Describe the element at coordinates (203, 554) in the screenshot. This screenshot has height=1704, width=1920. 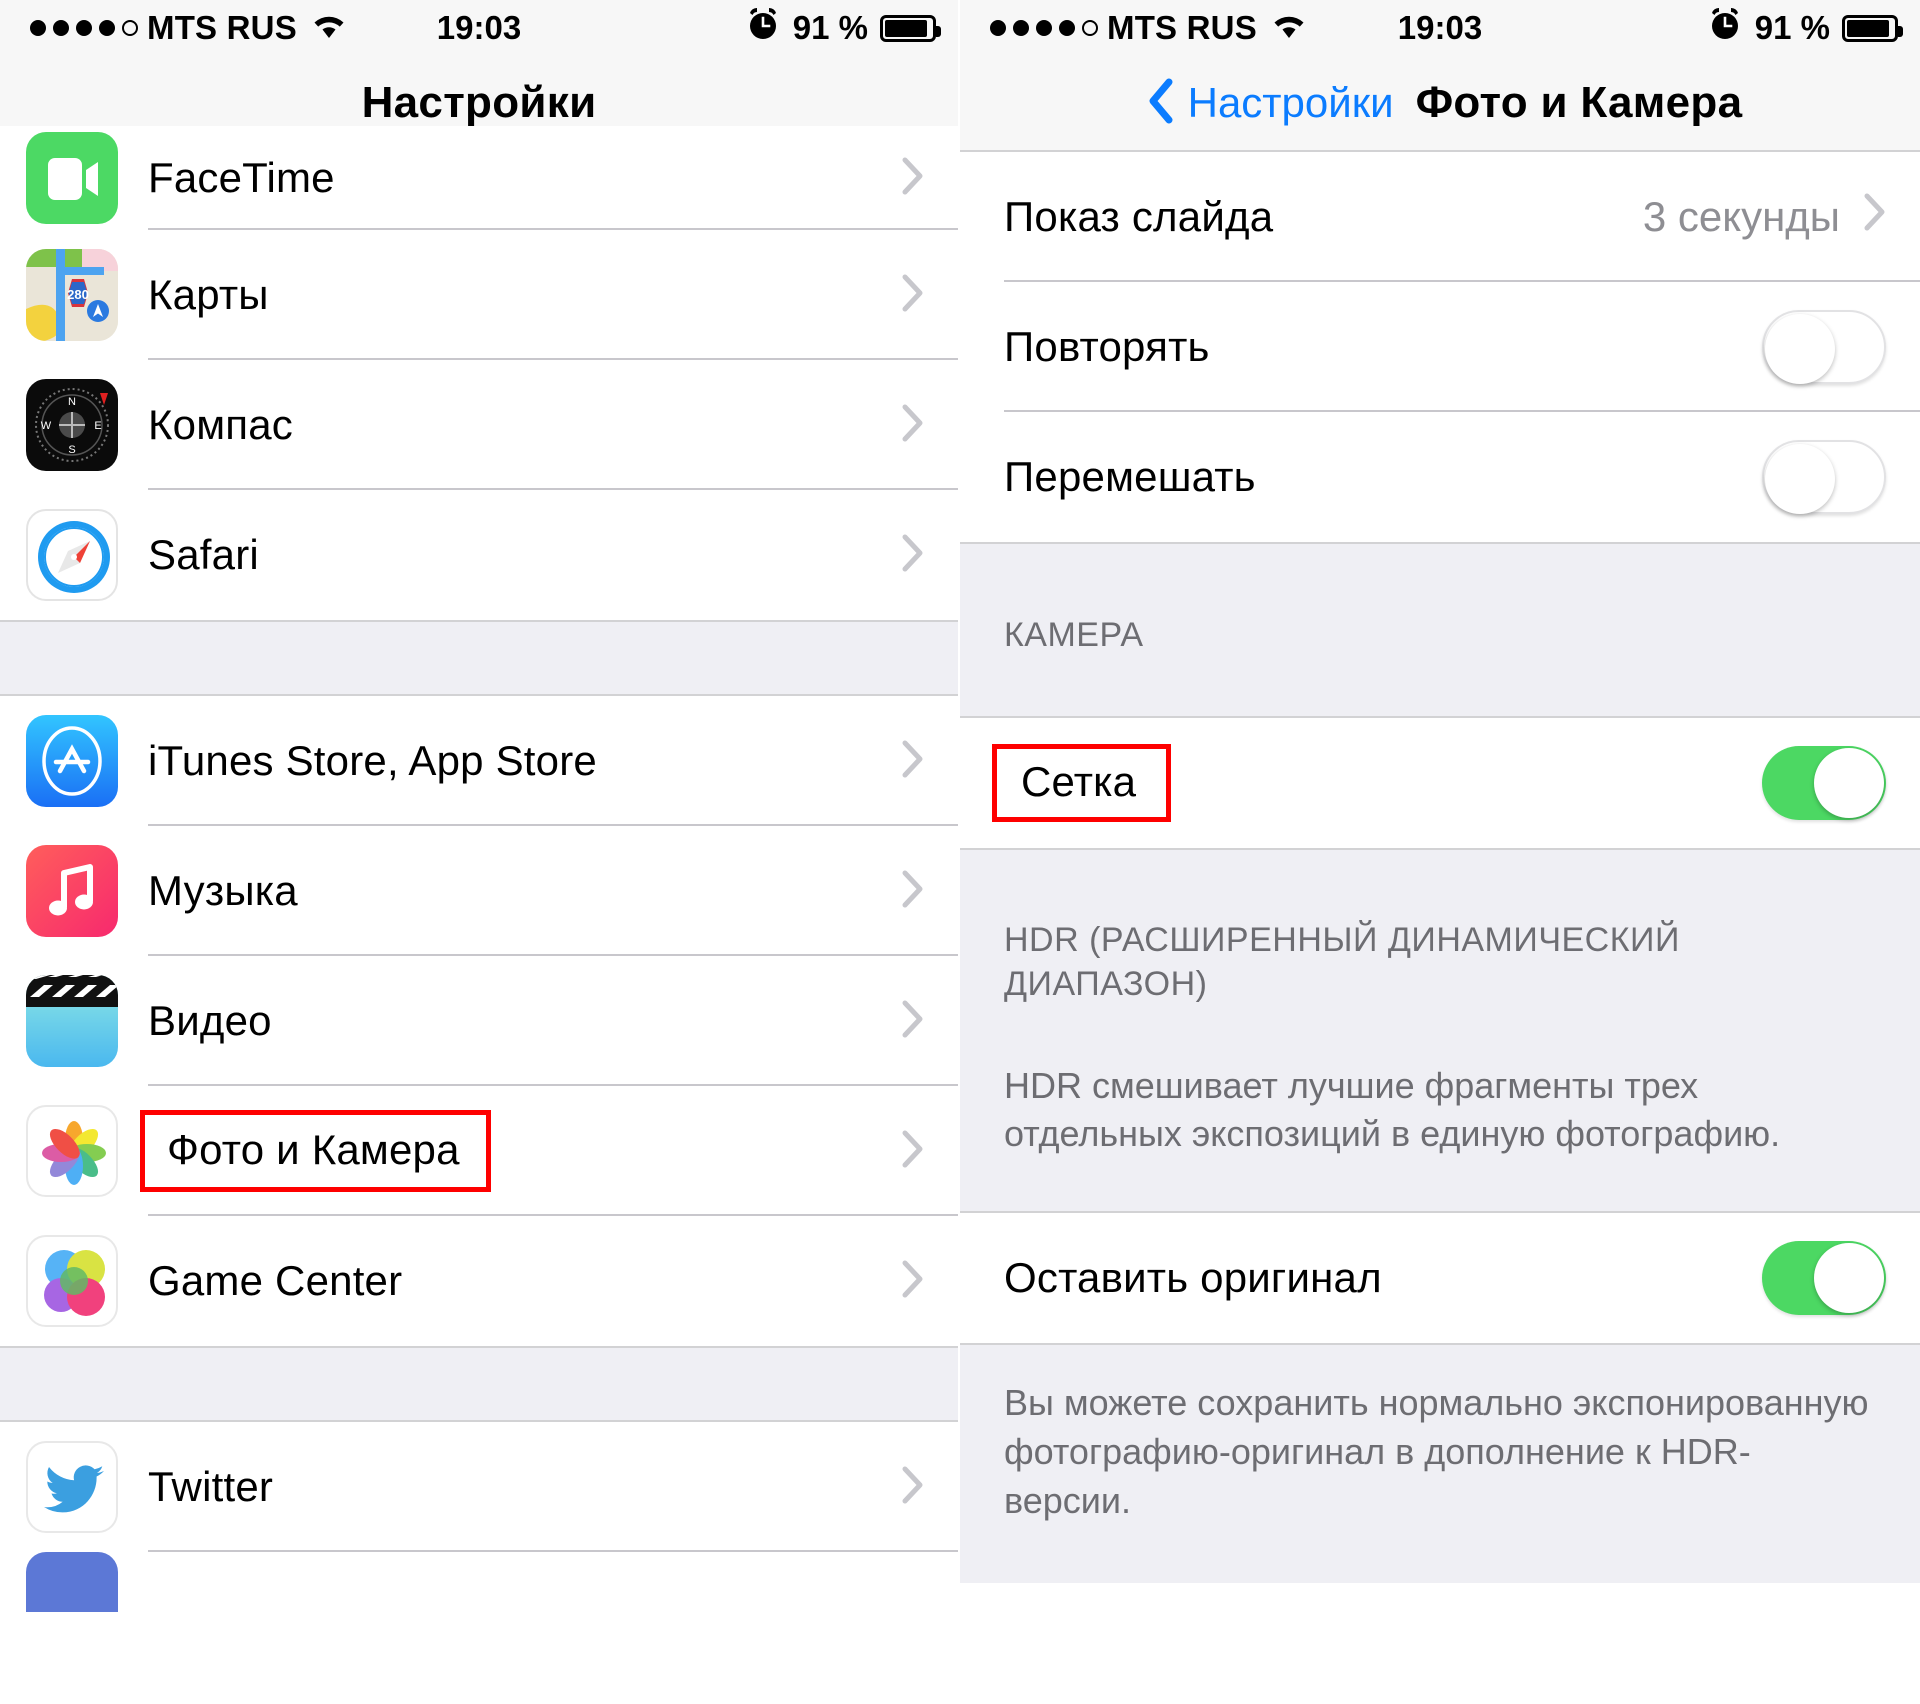
I see `sidebar-item-label: Safari` at that location.